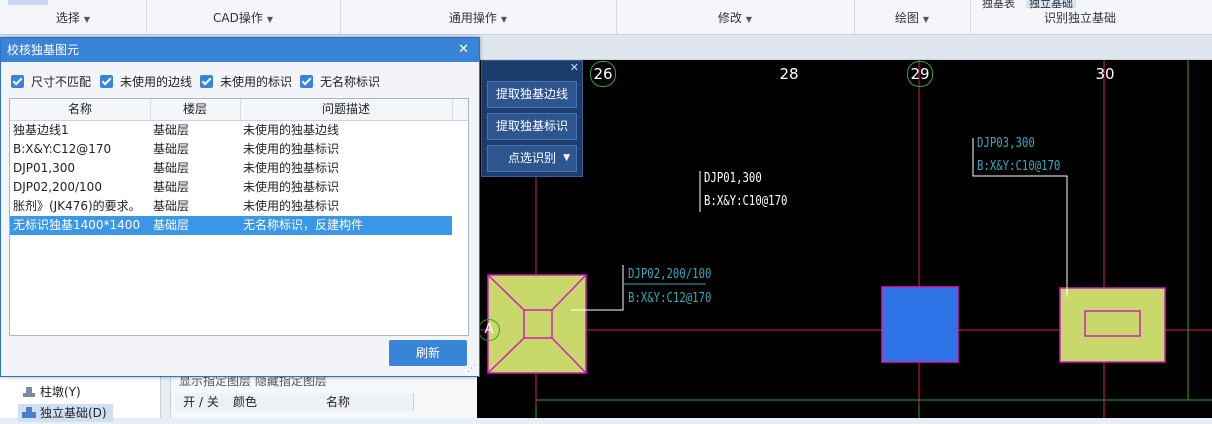  What do you see at coordinates (1112, 325) in the screenshot?
I see `footing-djp03` at bounding box center [1112, 325].